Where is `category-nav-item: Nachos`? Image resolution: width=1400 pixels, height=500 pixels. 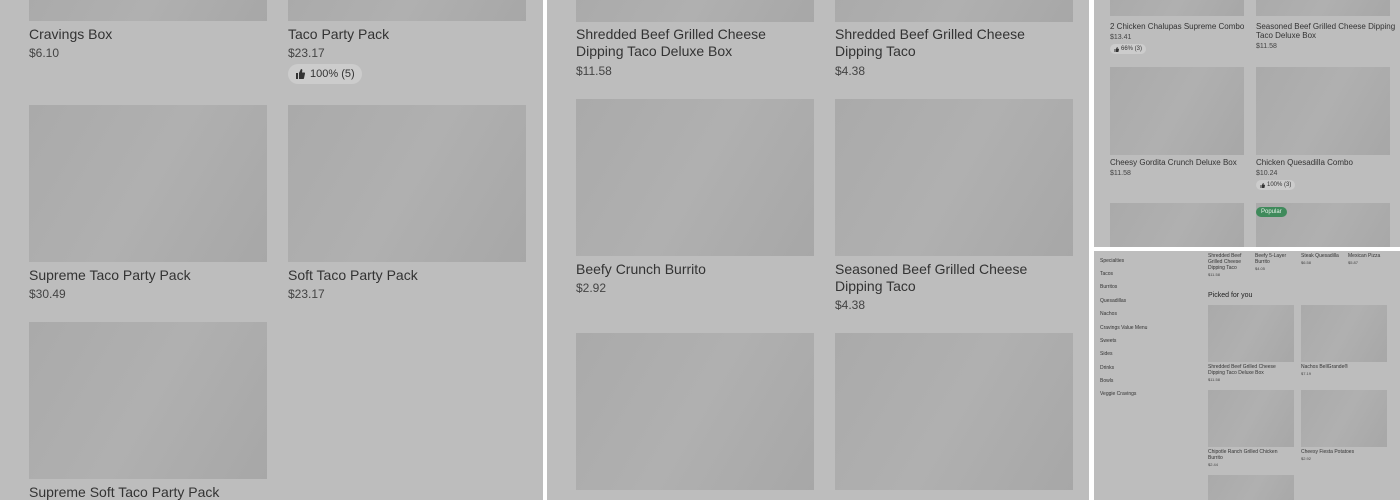
category-nav-item: Nachos is located at coordinates (1108, 314).